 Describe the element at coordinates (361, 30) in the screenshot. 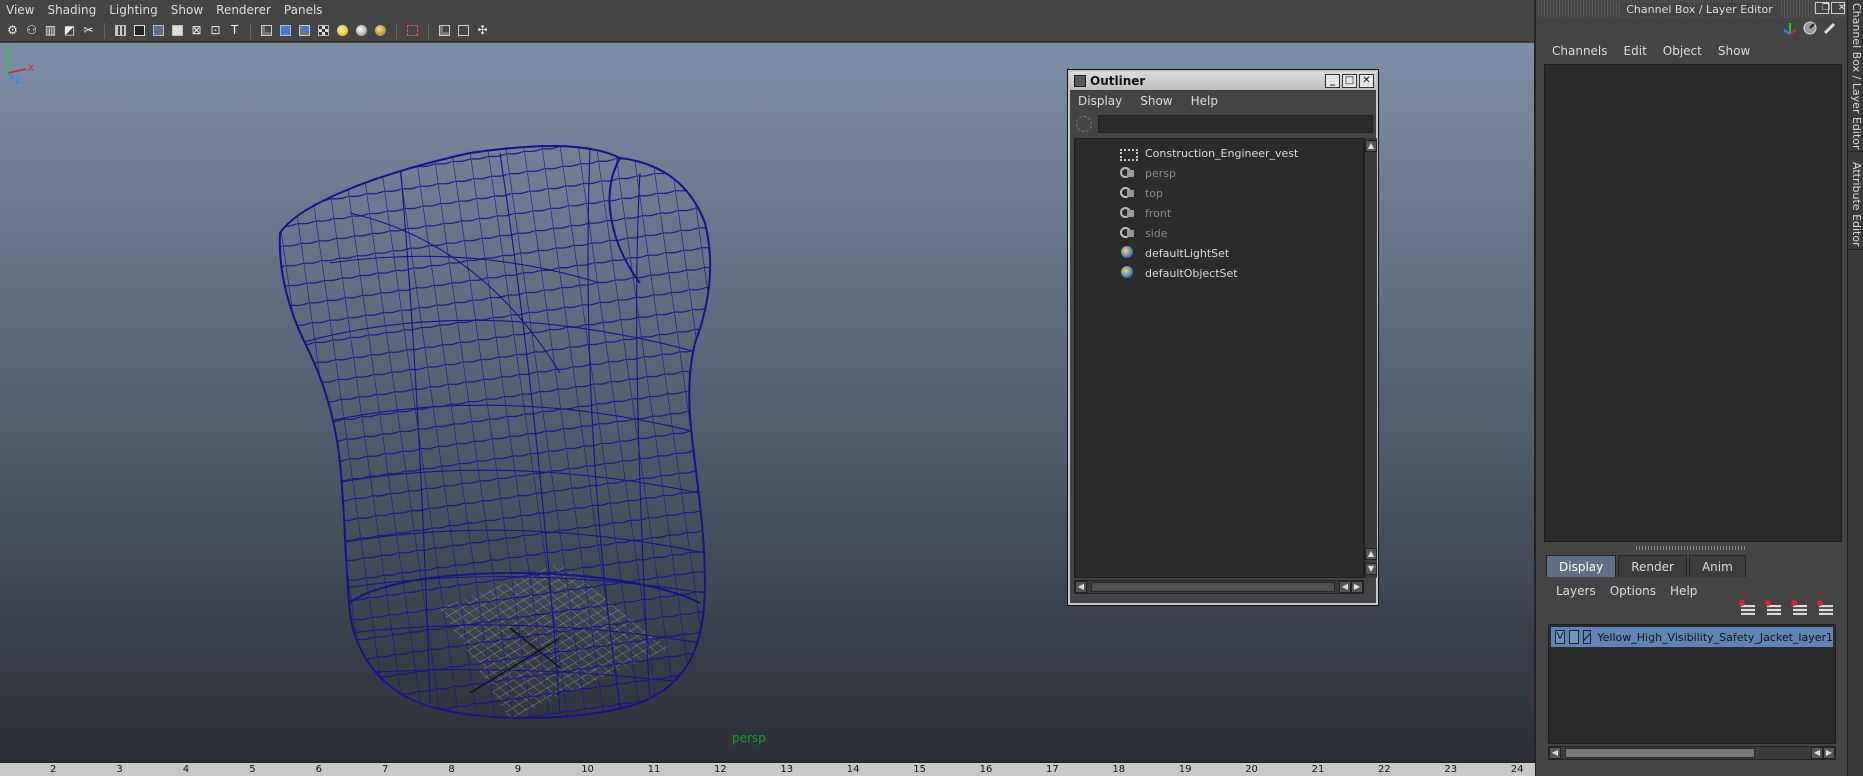

I see `shadows-icon` at that location.